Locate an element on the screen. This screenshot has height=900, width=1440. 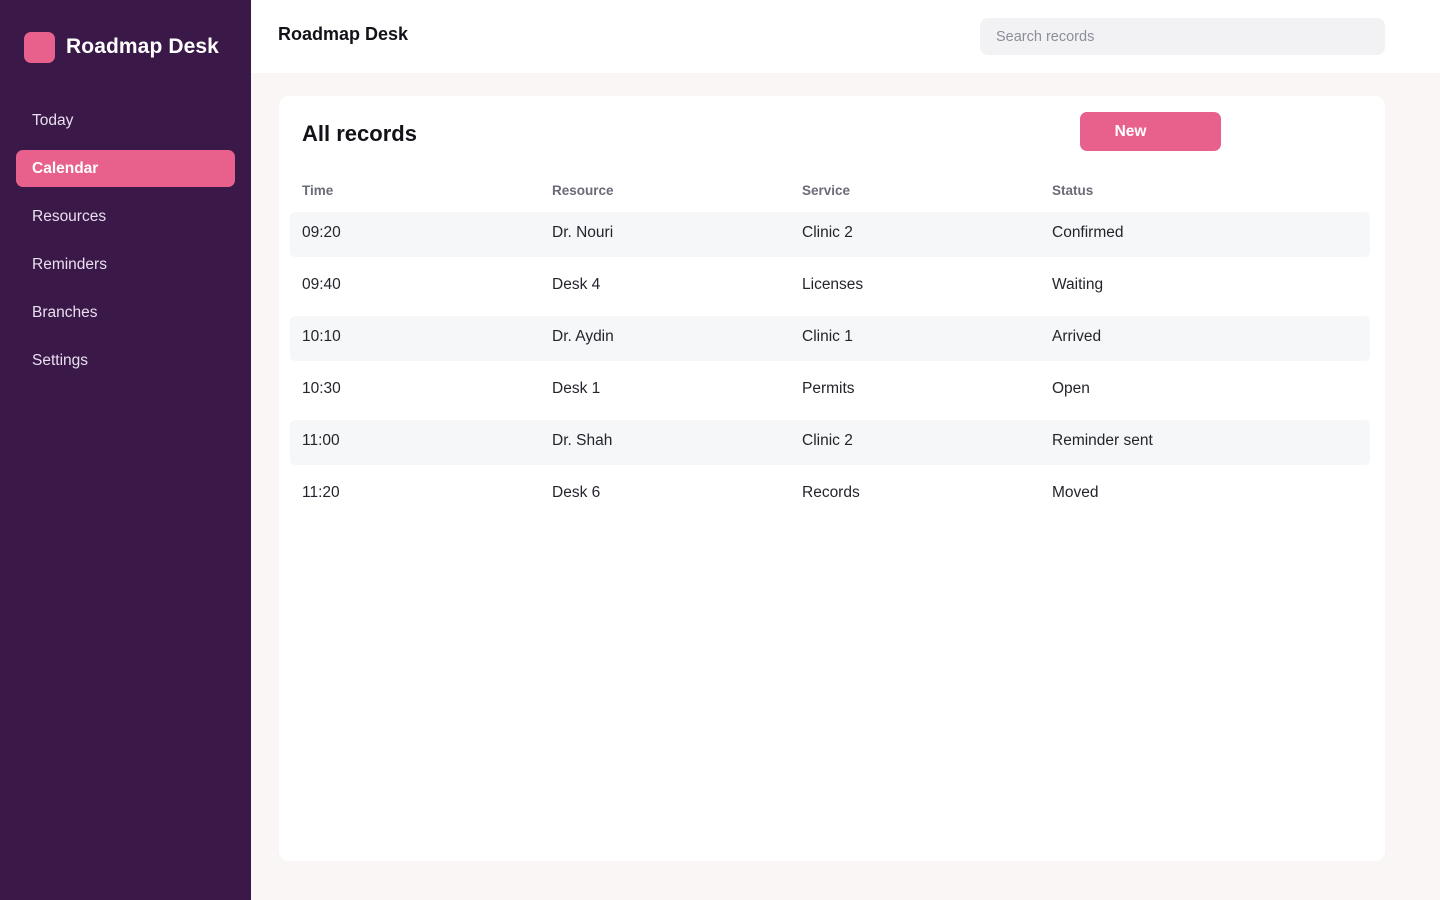
table-row: 09:40 Desk 4 Licenses Waiting is located at coordinates (830, 286).